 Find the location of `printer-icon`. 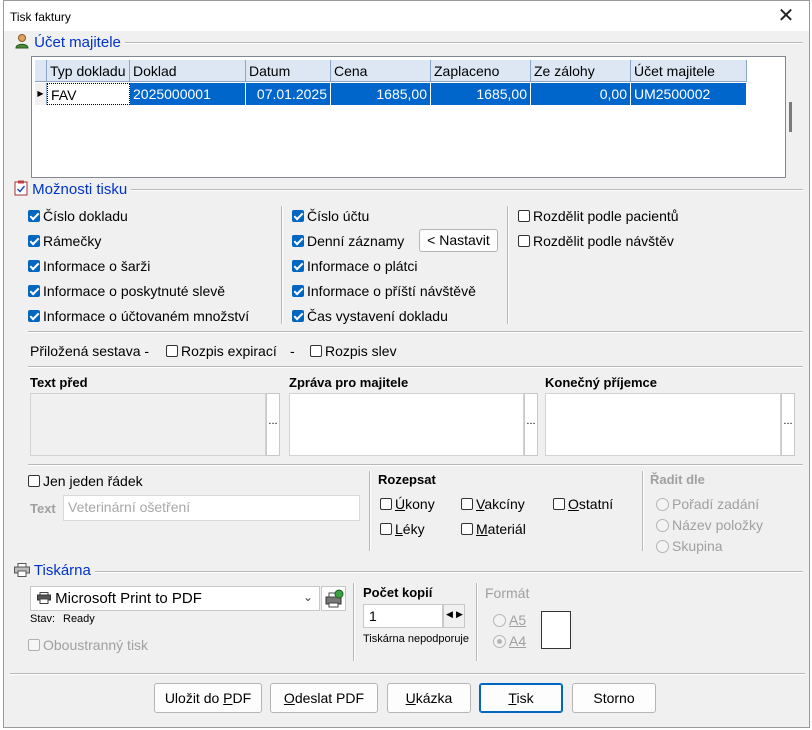

printer-icon is located at coordinates (22, 570).